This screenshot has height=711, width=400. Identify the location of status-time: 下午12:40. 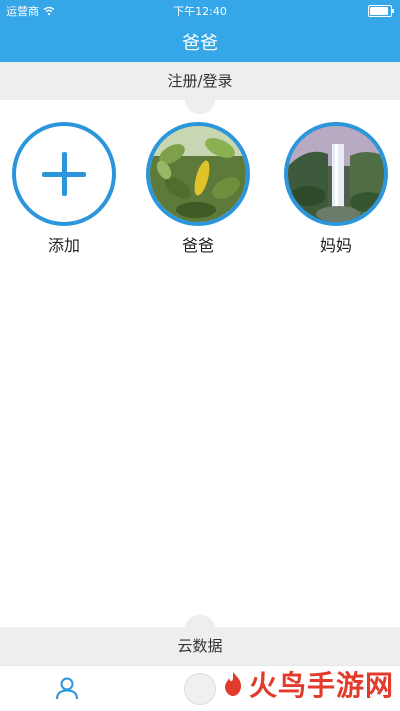
(200, 11).